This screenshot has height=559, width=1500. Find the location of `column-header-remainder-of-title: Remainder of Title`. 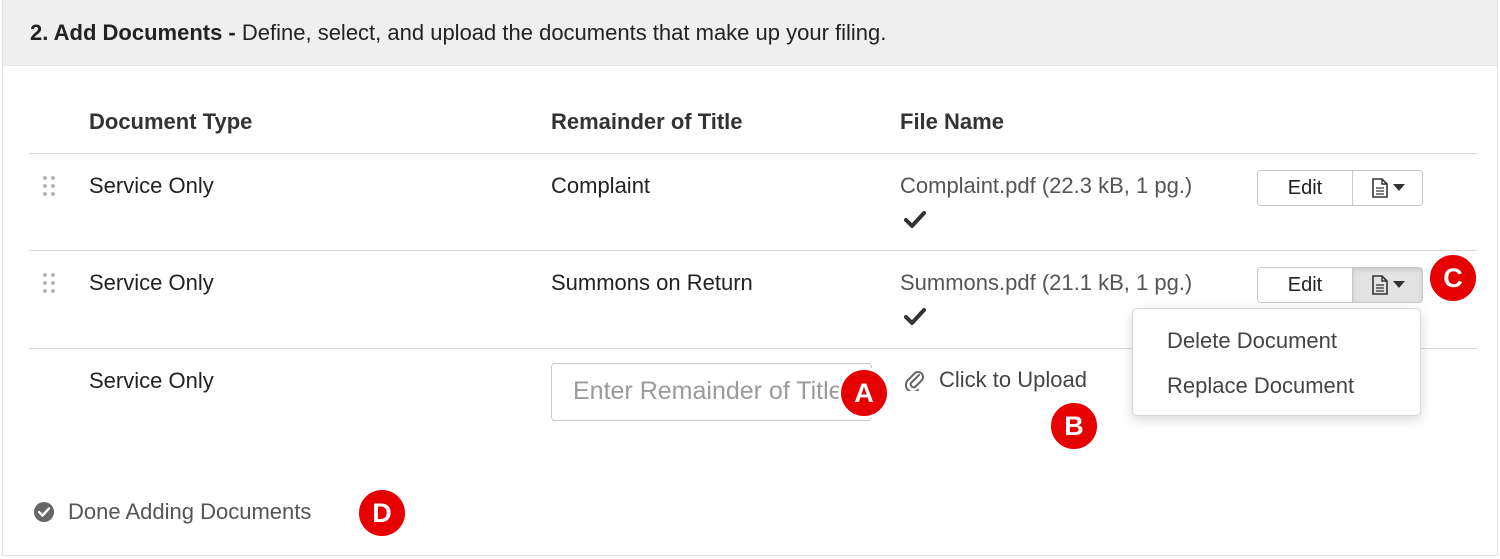

column-header-remainder-of-title: Remainder of Title is located at coordinates (647, 121).